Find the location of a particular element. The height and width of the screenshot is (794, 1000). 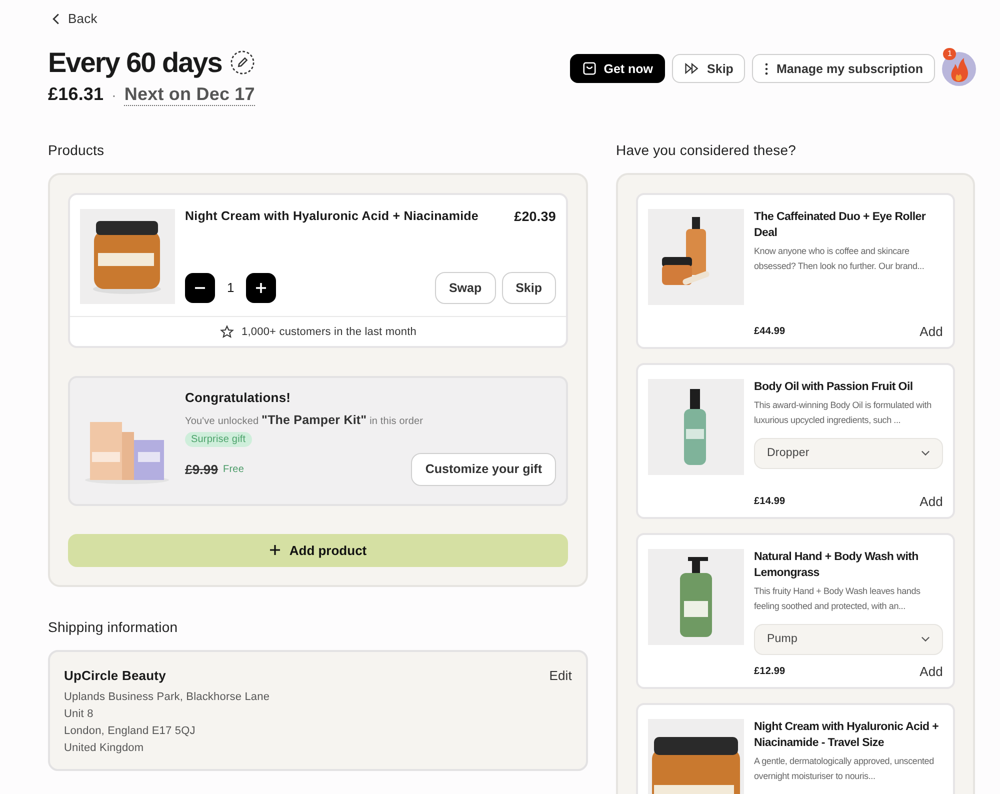

product-price: £14.99 is located at coordinates (770, 501).